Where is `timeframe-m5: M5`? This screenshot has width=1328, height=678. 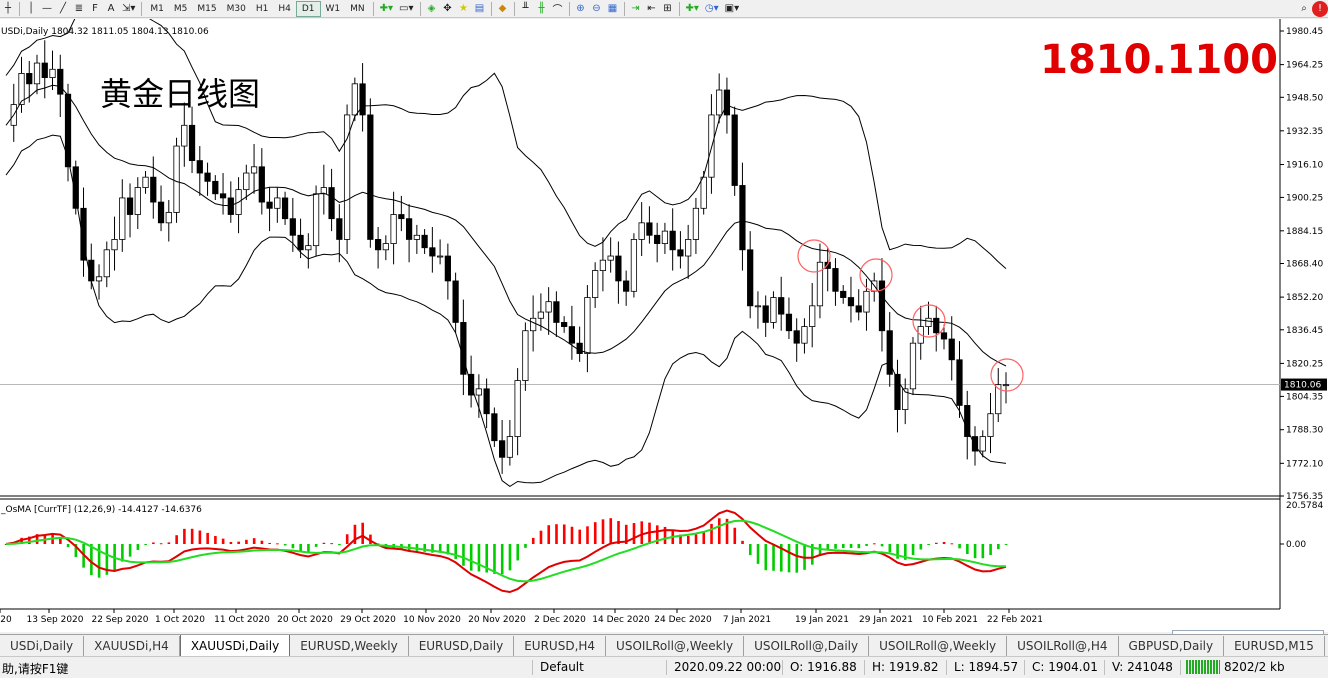
timeframe-m5: M5 is located at coordinates (181, 9).